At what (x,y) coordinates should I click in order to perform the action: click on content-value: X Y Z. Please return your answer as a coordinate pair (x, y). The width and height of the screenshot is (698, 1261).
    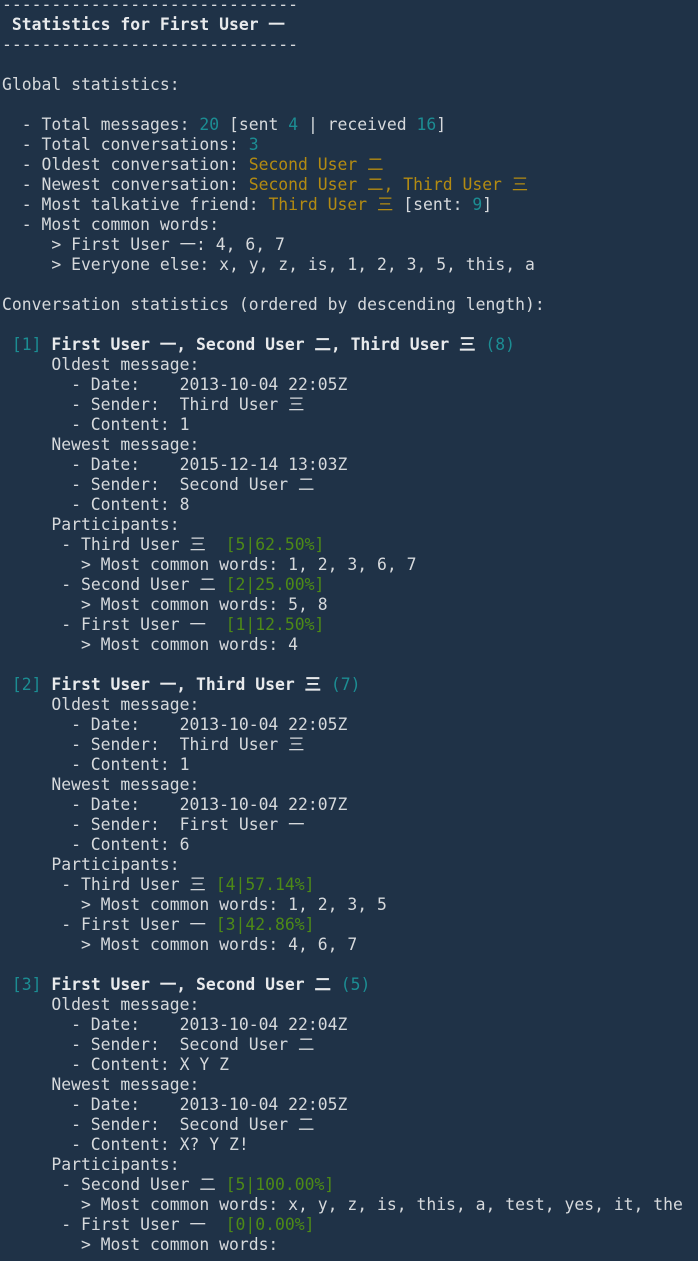
    Looking at the image, I should click on (204, 1064).